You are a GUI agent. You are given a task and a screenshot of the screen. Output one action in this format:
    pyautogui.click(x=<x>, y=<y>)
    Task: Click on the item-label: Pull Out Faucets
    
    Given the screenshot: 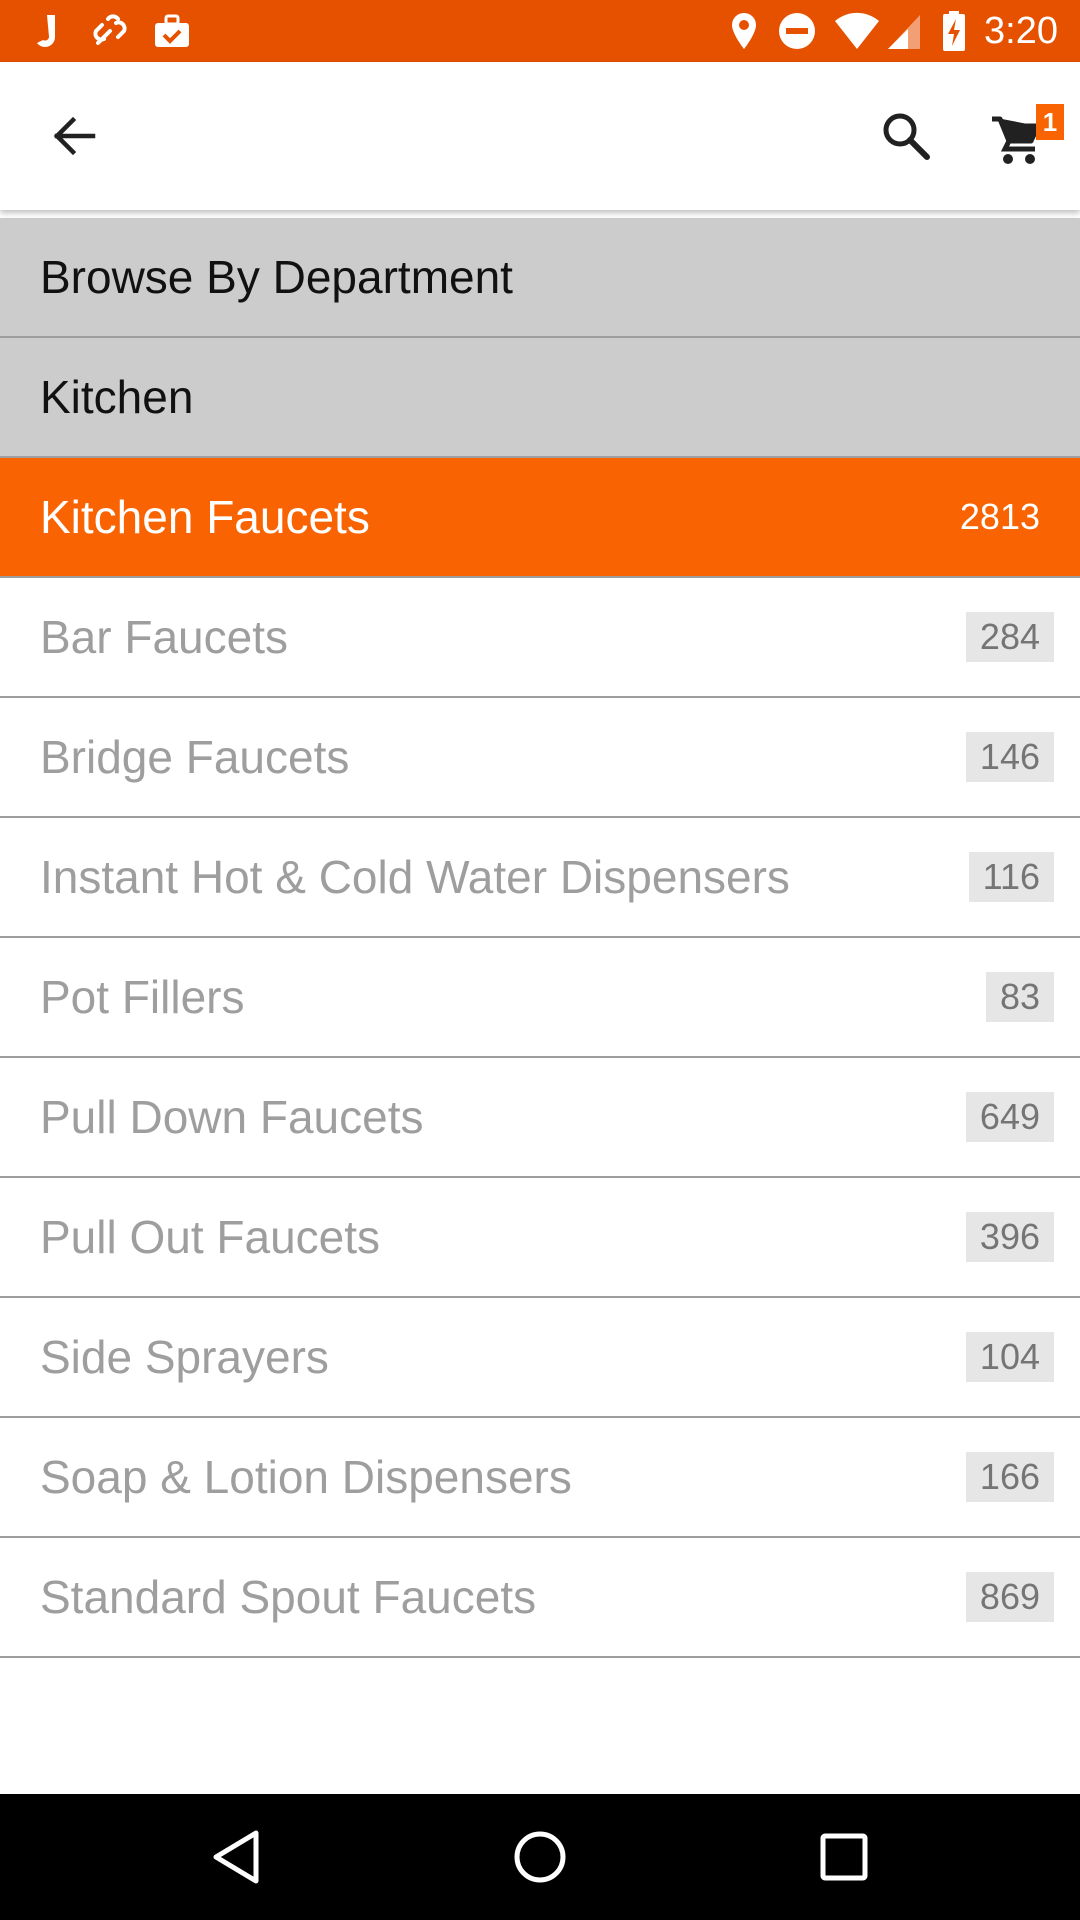 What is the action you would take?
    pyautogui.click(x=210, y=1237)
    